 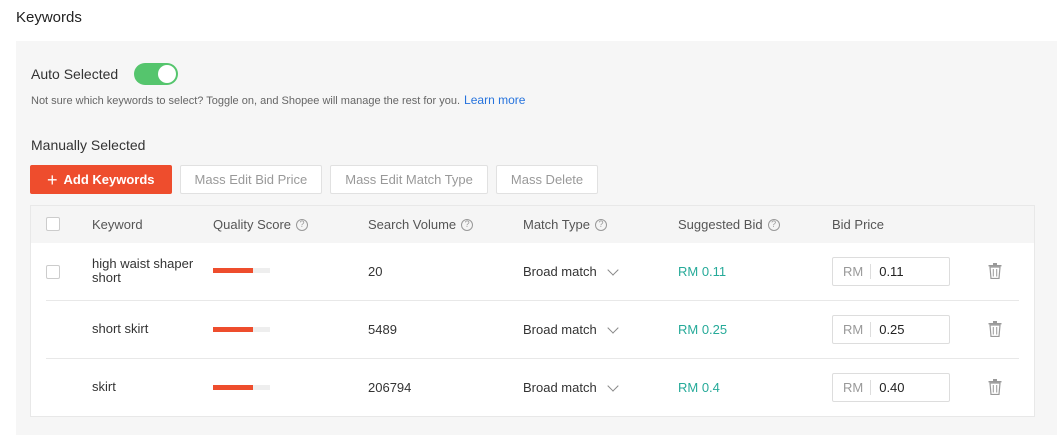 What do you see at coordinates (703, 329) in the screenshot?
I see `suggested-bid: RM 0.25` at bounding box center [703, 329].